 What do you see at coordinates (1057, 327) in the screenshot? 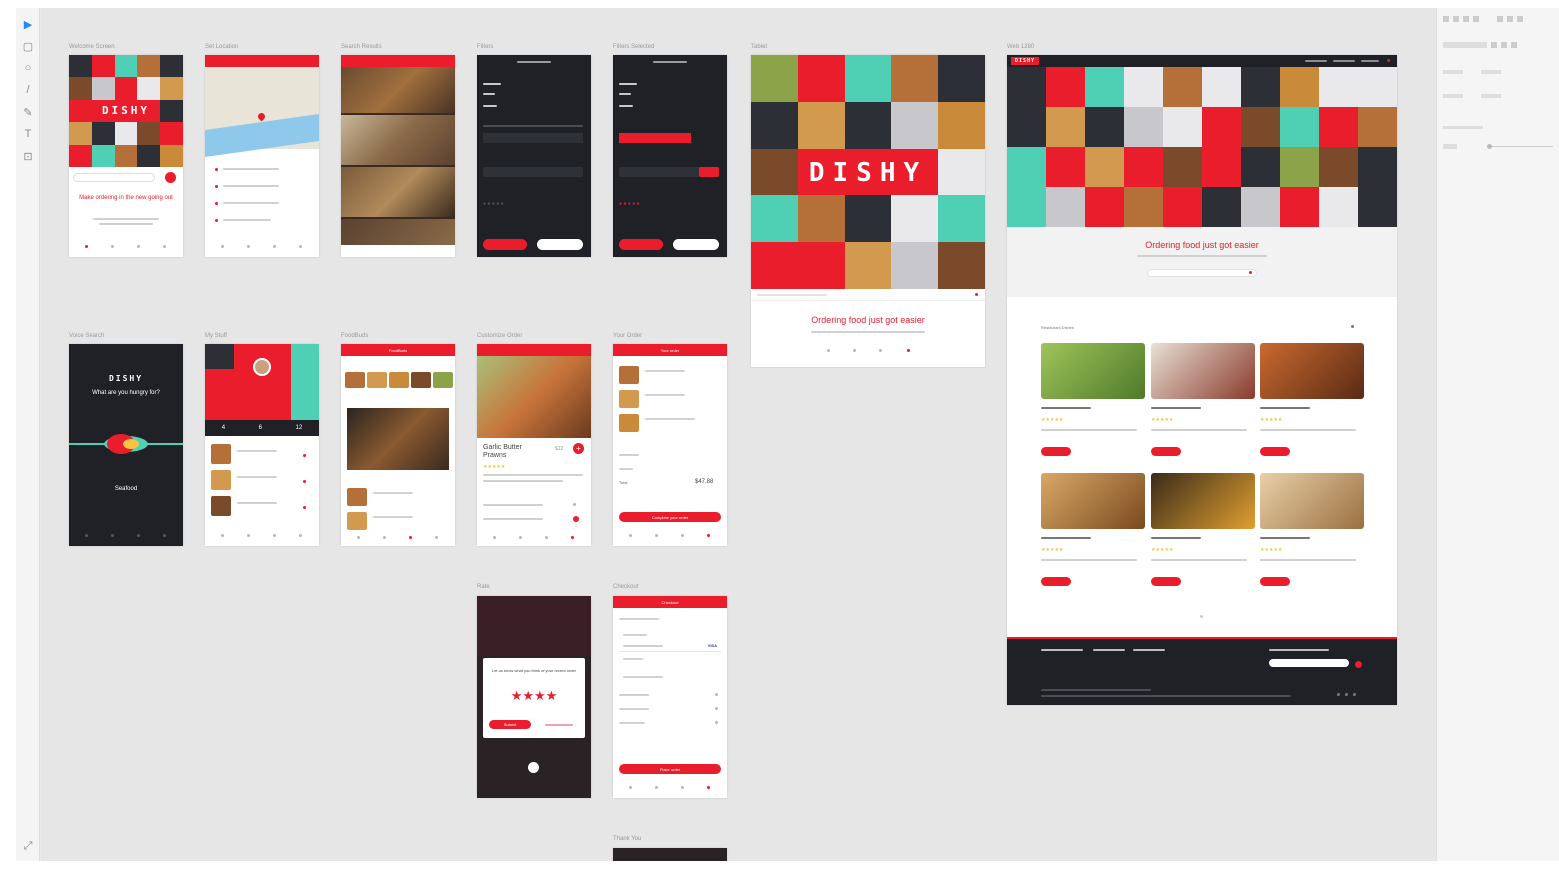
I see `web-section-title: Restaurant Dishes` at bounding box center [1057, 327].